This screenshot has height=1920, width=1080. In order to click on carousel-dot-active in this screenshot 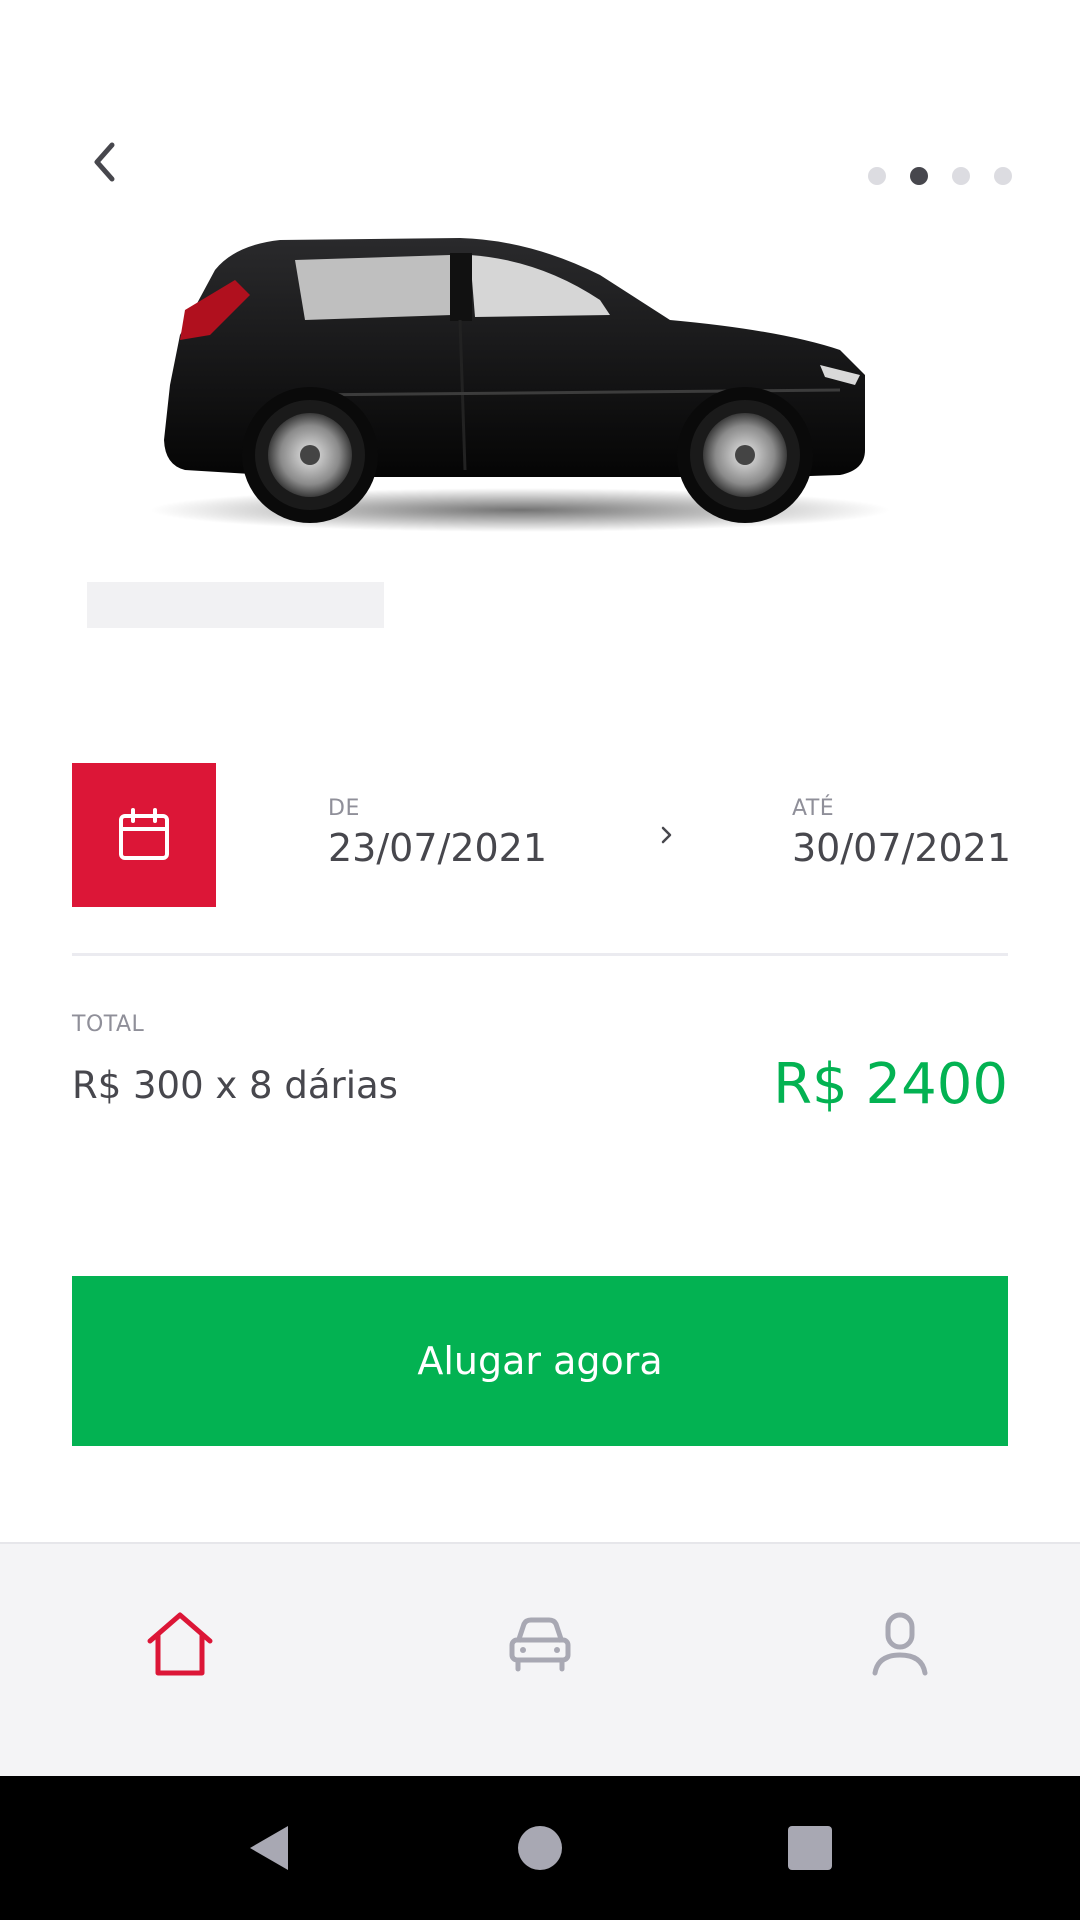, I will do `click(919, 176)`.